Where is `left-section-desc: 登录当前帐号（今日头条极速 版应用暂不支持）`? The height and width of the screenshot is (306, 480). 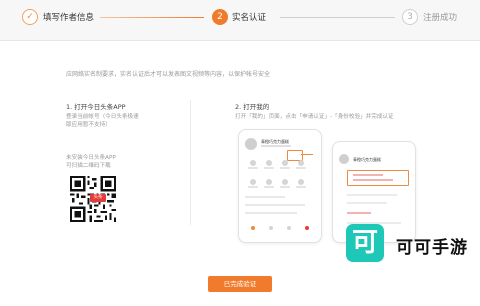
left-section-desc: 登录当前帐号（今日头条极速 版应用暂不支持） is located at coordinates (102, 121).